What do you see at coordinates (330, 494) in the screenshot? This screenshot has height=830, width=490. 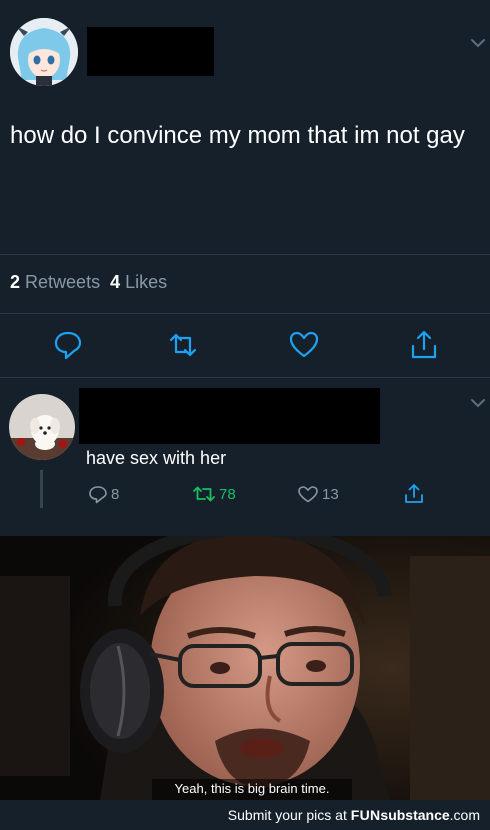 I see `like-count: 13` at bounding box center [330, 494].